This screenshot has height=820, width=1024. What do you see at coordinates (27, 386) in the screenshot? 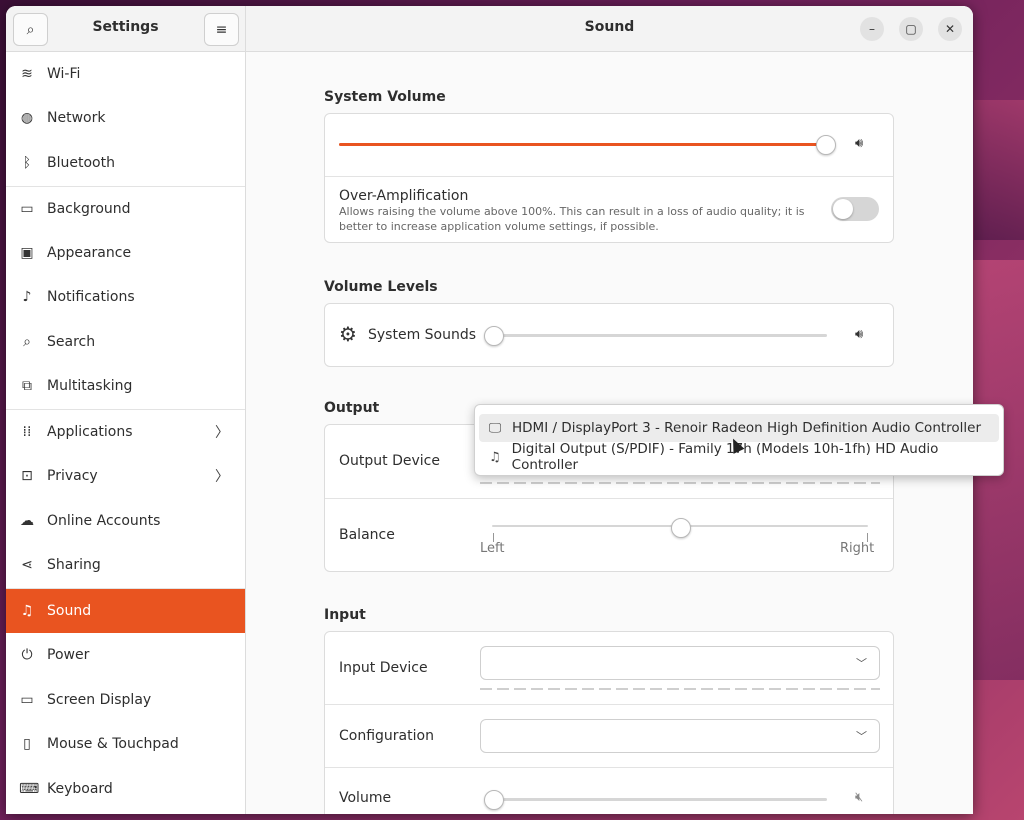
I see `multitasking-icon: ⧉` at bounding box center [27, 386].